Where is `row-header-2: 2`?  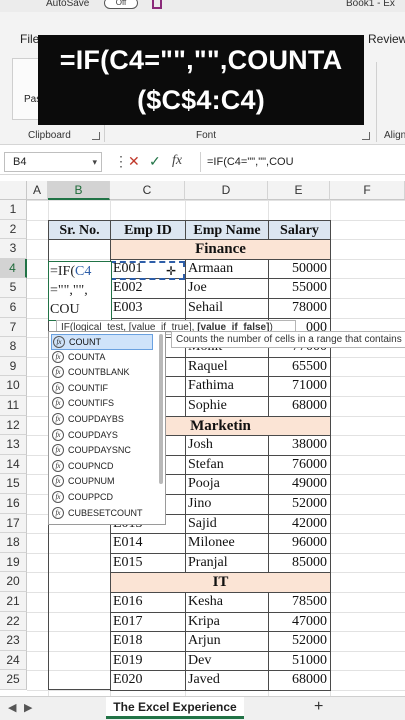 row-header-2: 2 is located at coordinates (13, 229).